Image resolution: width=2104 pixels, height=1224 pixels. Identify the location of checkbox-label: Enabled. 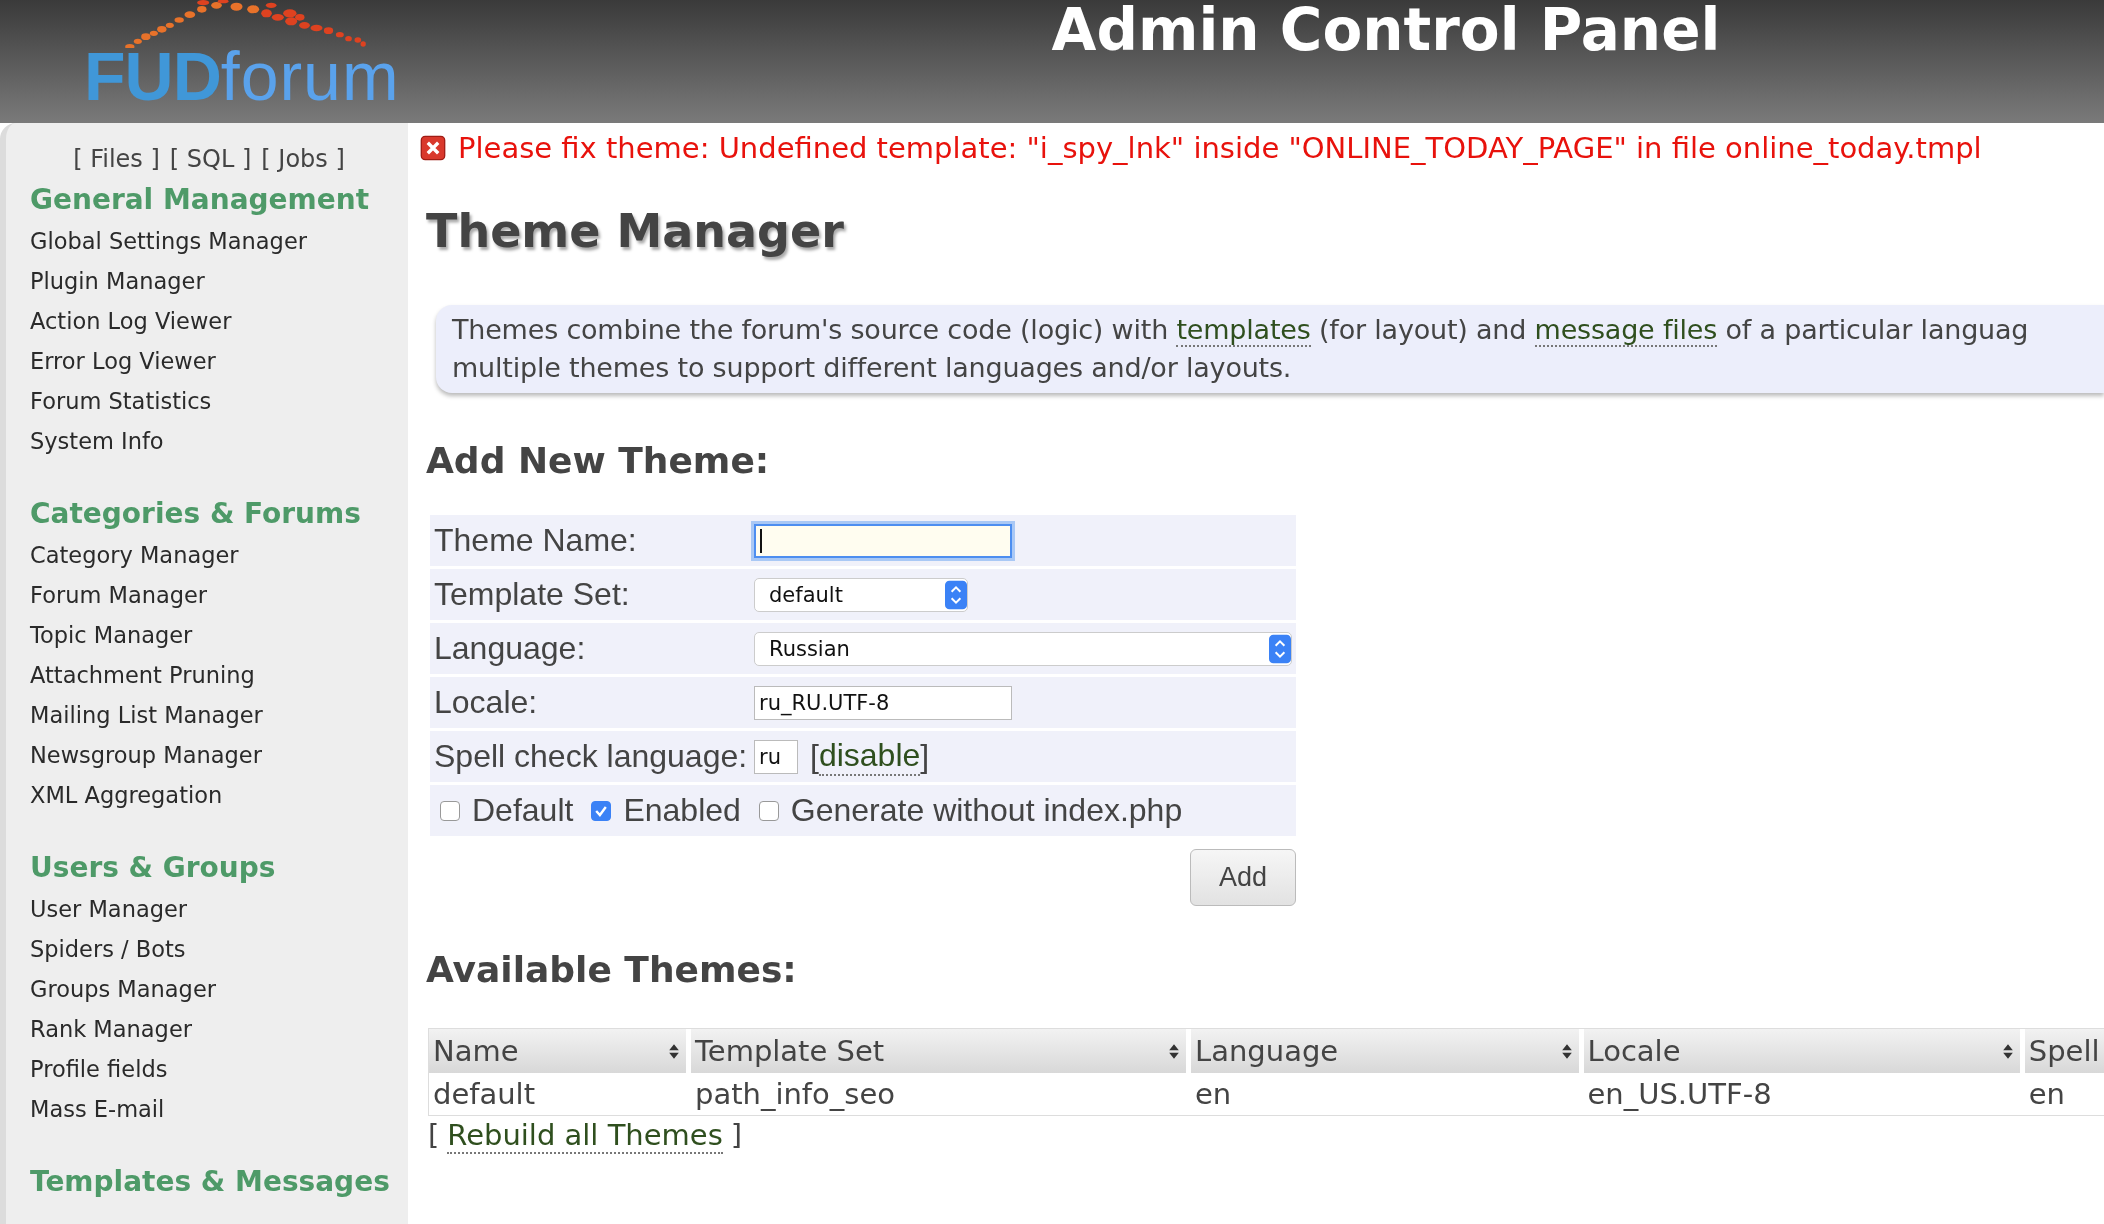
(682, 810).